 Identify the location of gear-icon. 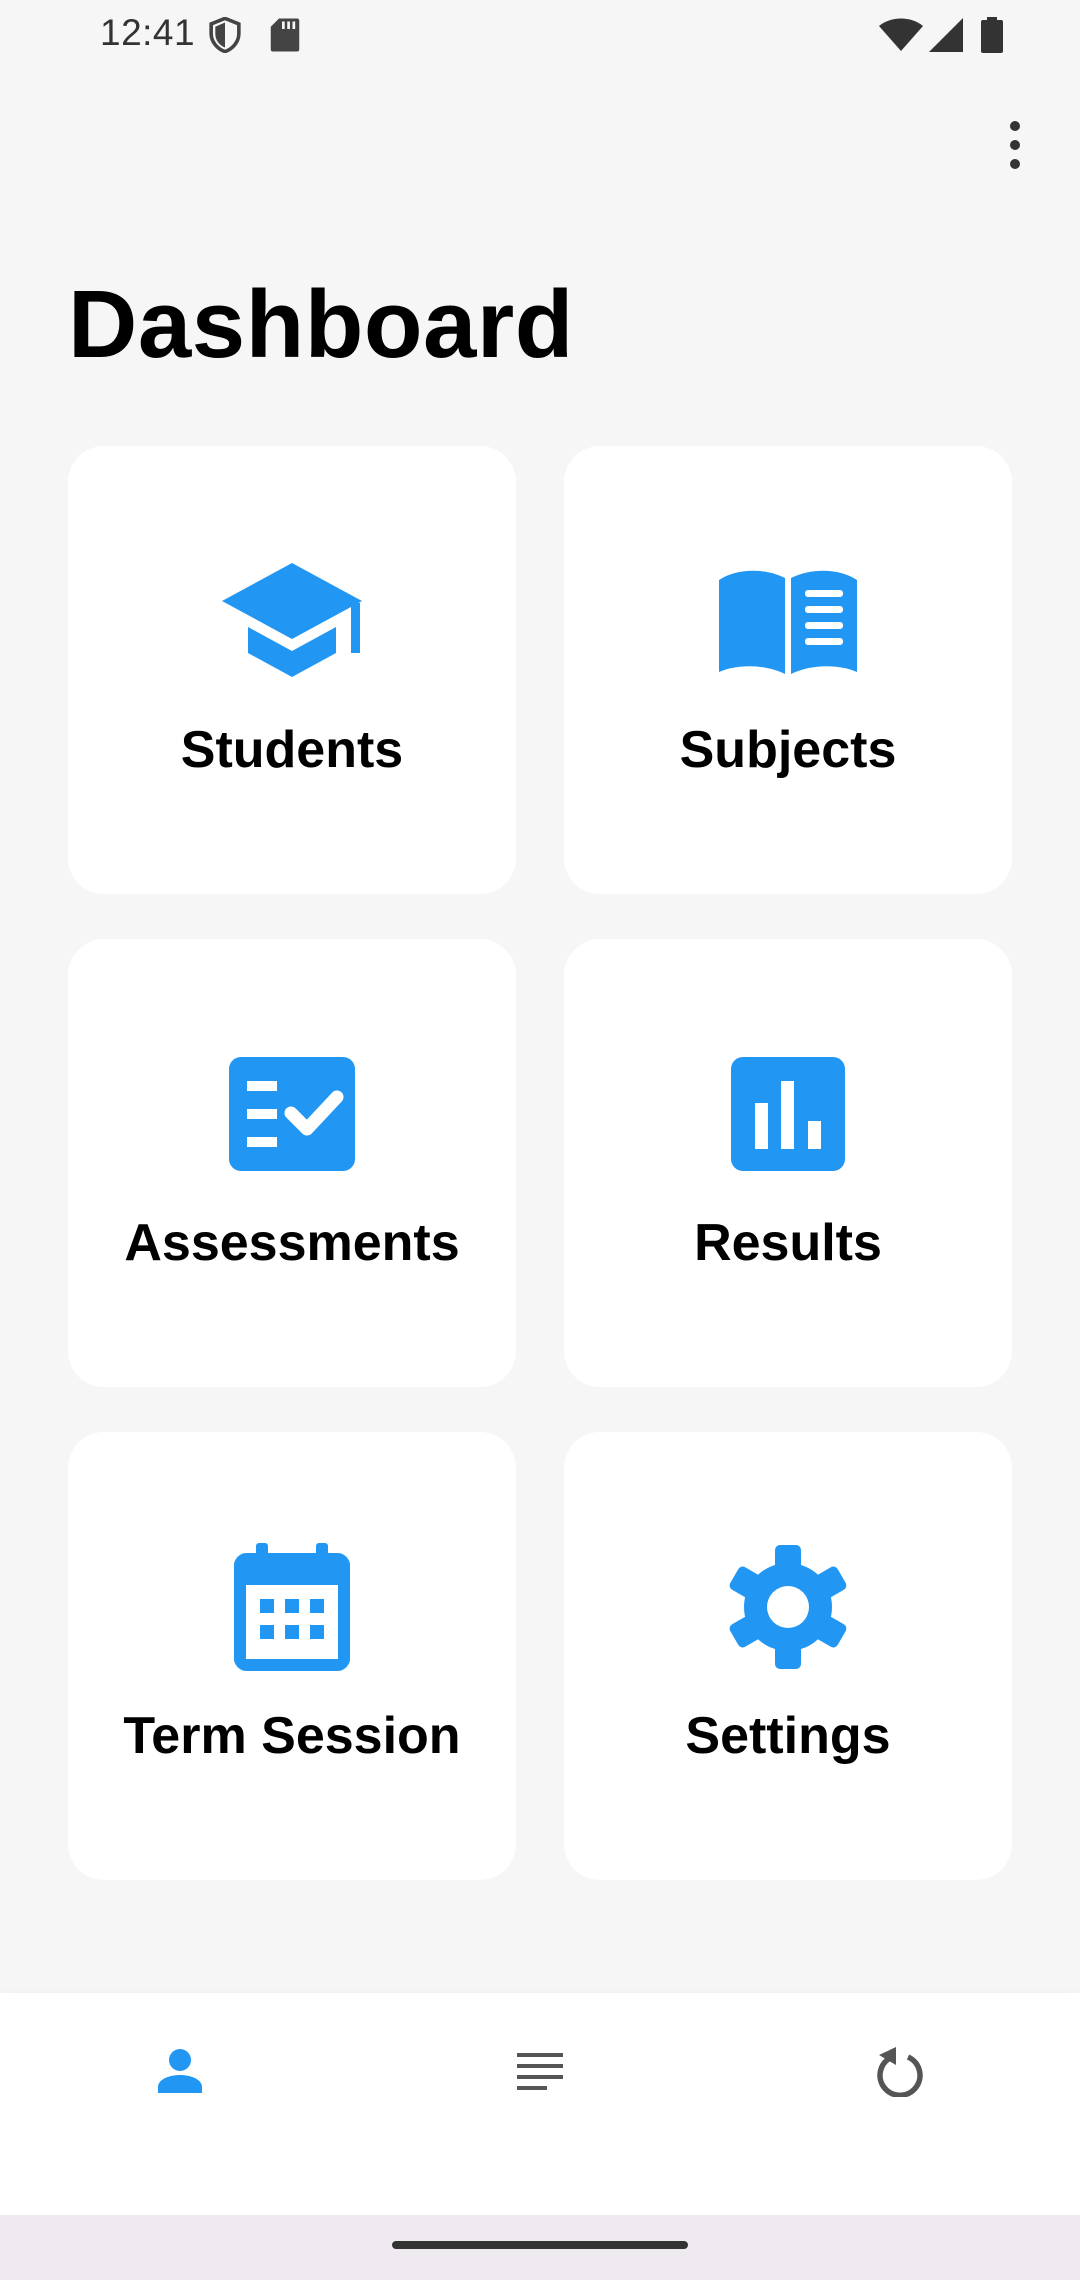
(788, 1607).